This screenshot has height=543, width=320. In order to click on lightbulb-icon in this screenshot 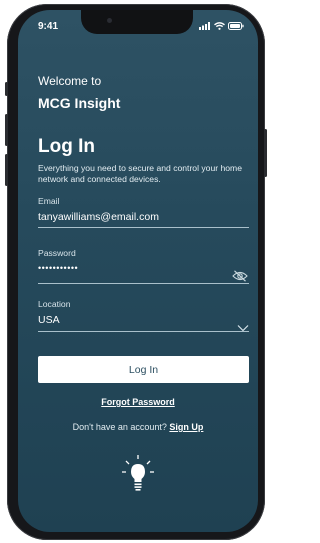, I will do `click(138, 473)`.